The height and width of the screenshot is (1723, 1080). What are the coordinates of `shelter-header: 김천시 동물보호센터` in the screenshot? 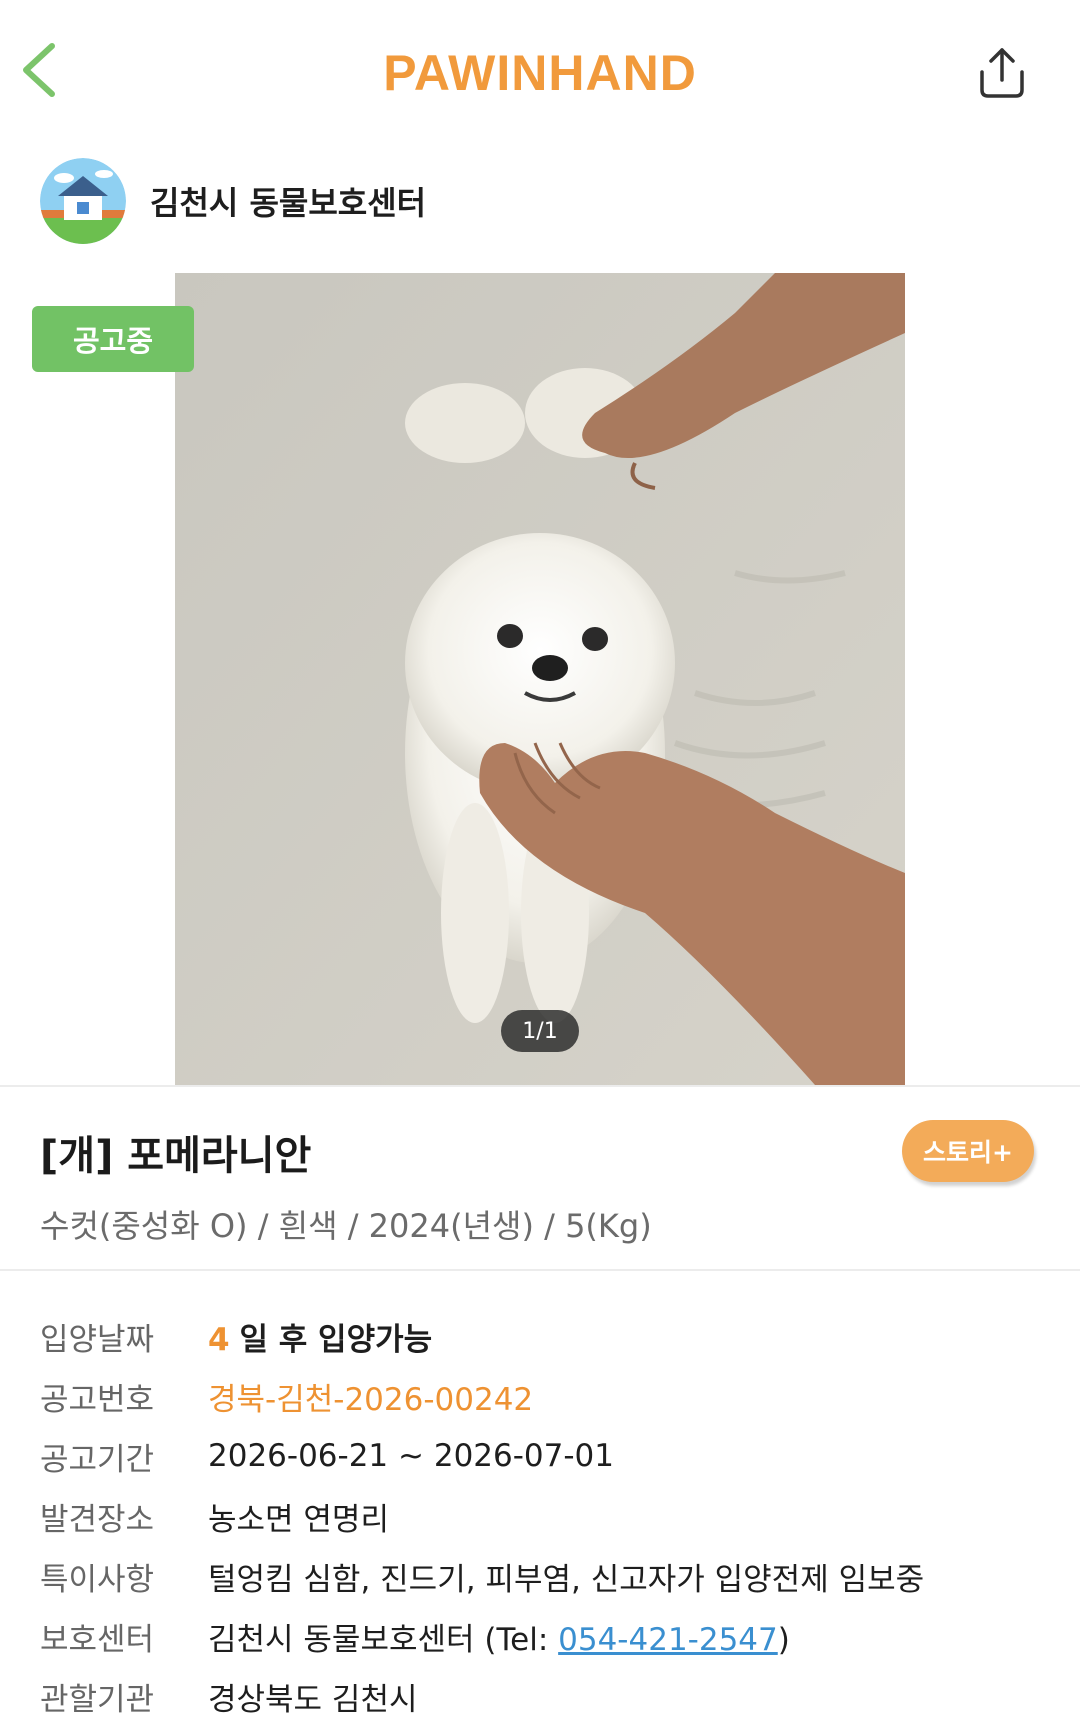 It's located at (233, 201).